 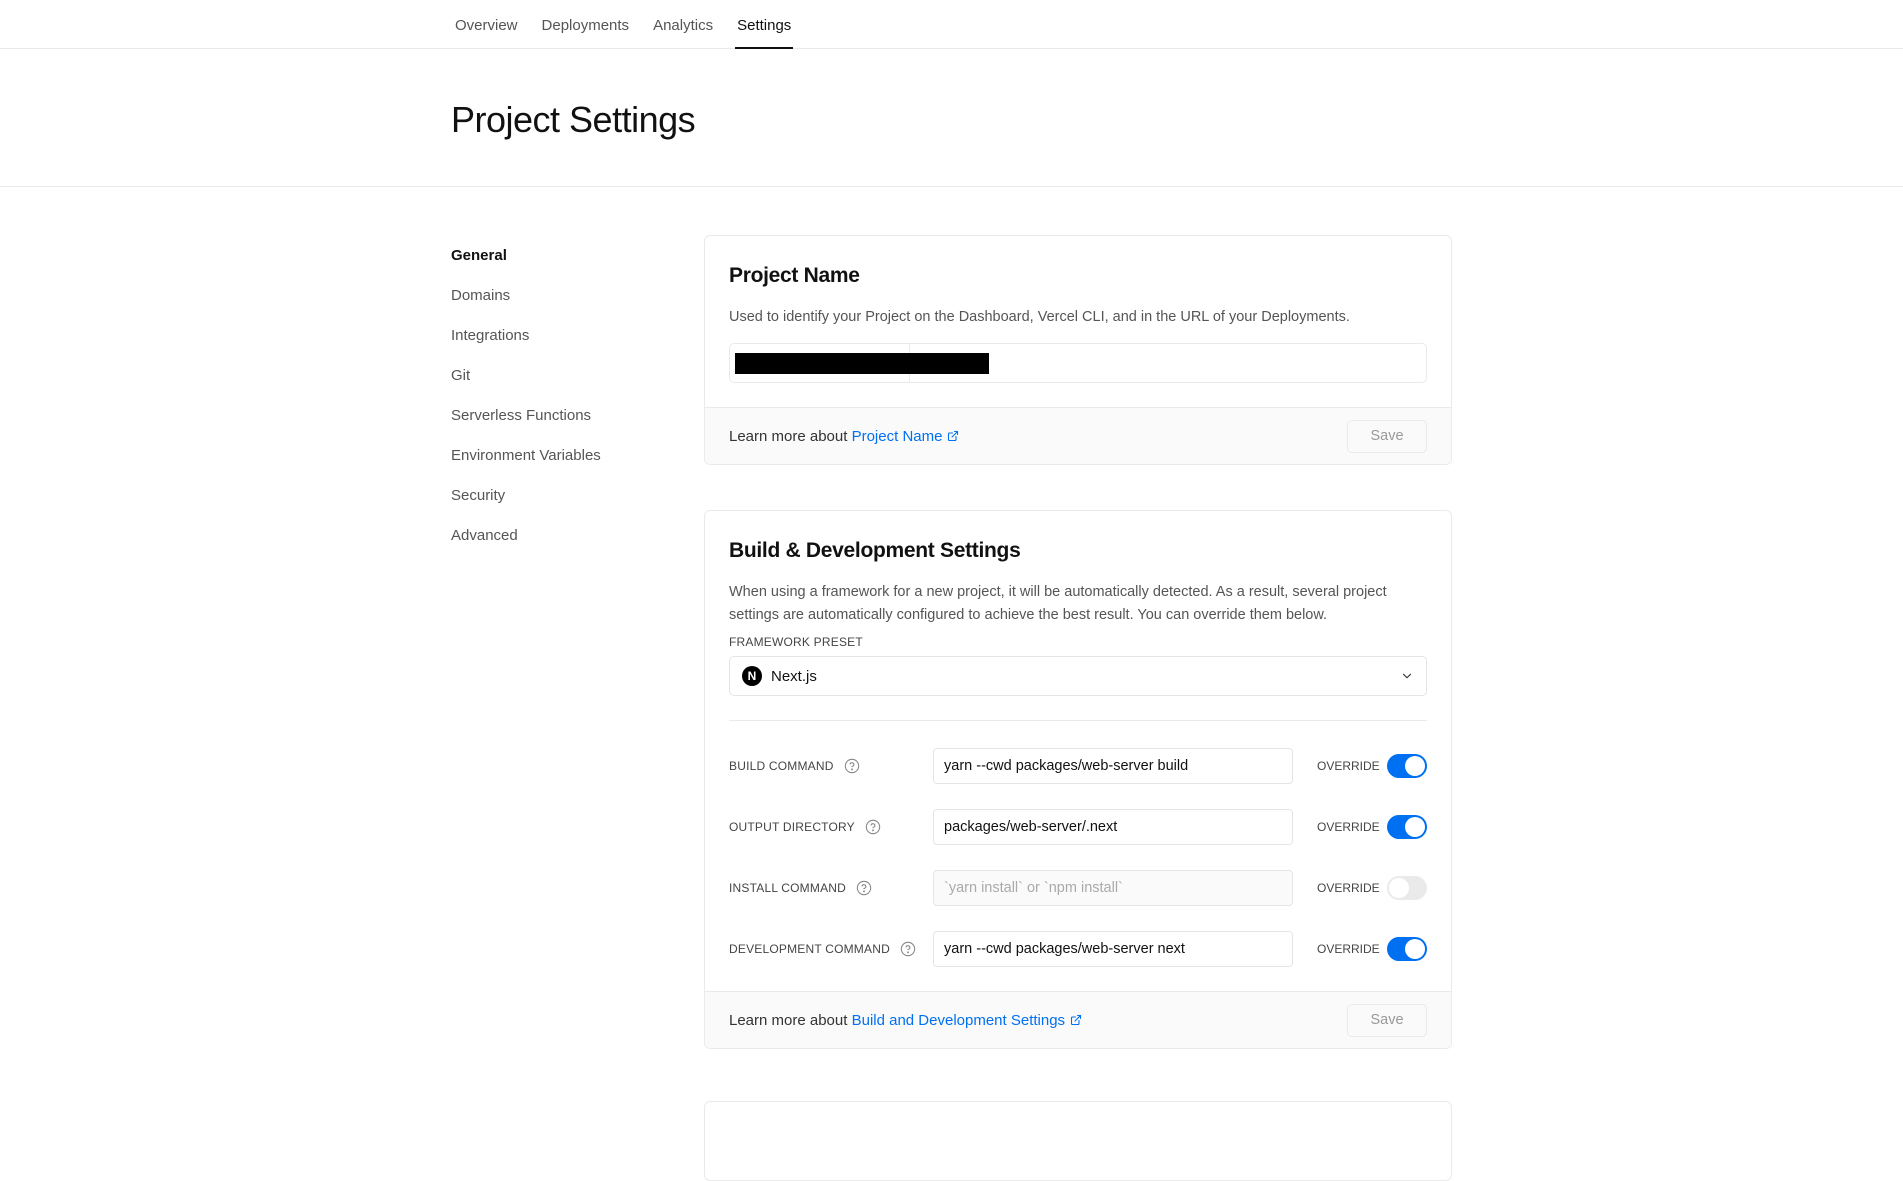 I want to click on page-title: Project Settings, so click(x=573, y=119).